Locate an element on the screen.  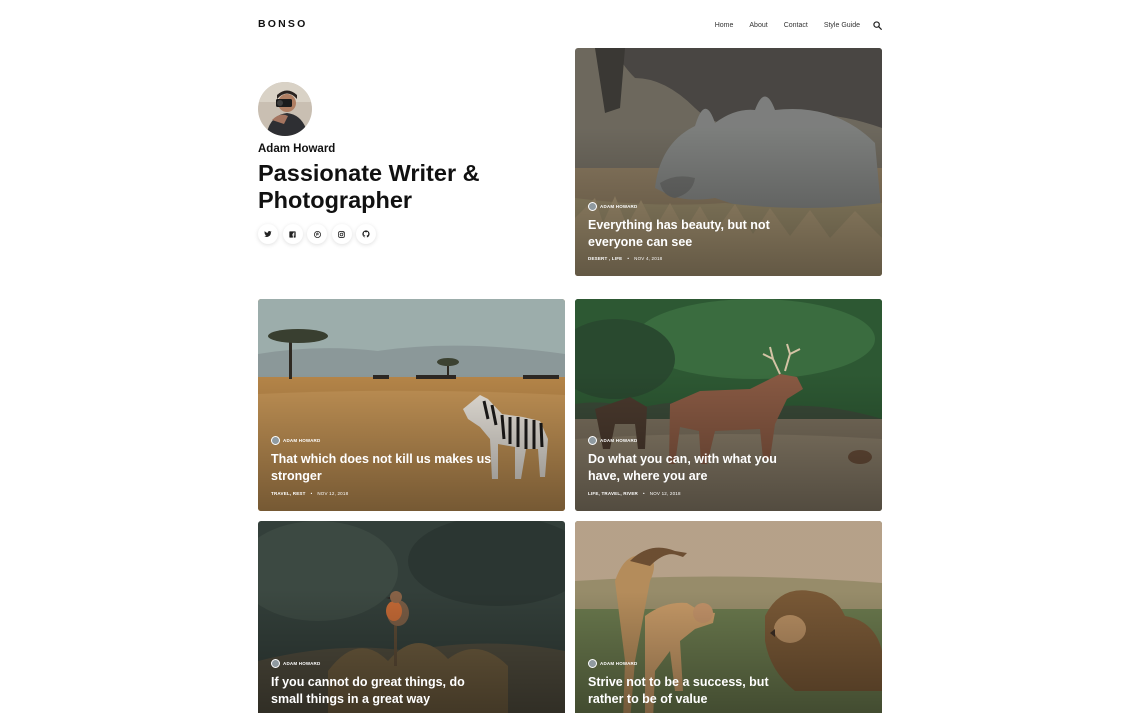
post-title-line-1: Strive not to be a success, but is located at coordinates (678, 682).